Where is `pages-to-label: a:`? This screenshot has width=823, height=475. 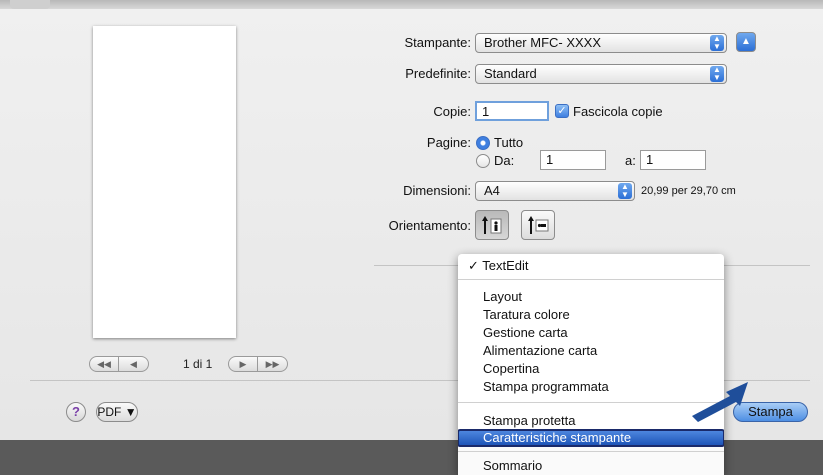
pages-to-label: a: is located at coordinates (630, 160).